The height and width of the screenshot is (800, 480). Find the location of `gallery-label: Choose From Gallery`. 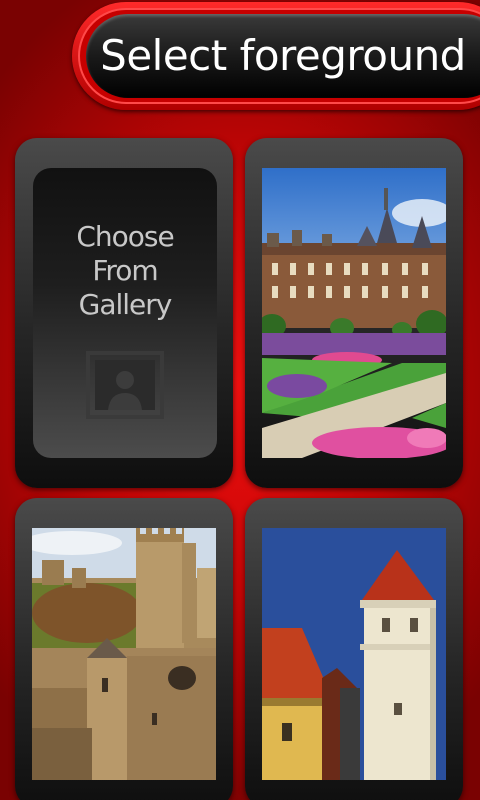

gallery-label: Choose From Gallery is located at coordinates (125, 271).